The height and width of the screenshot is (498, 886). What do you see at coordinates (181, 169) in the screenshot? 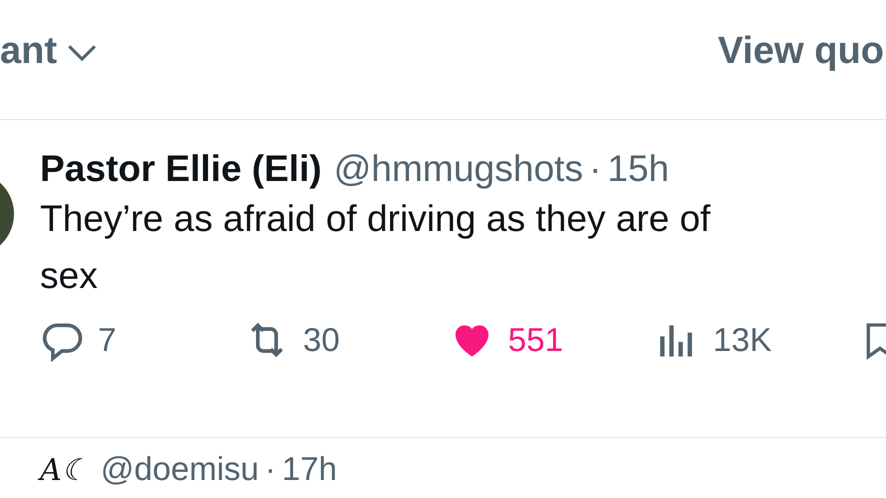
I see `author-name: Pastor Ellie (Eli)` at bounding box center [181, 169].